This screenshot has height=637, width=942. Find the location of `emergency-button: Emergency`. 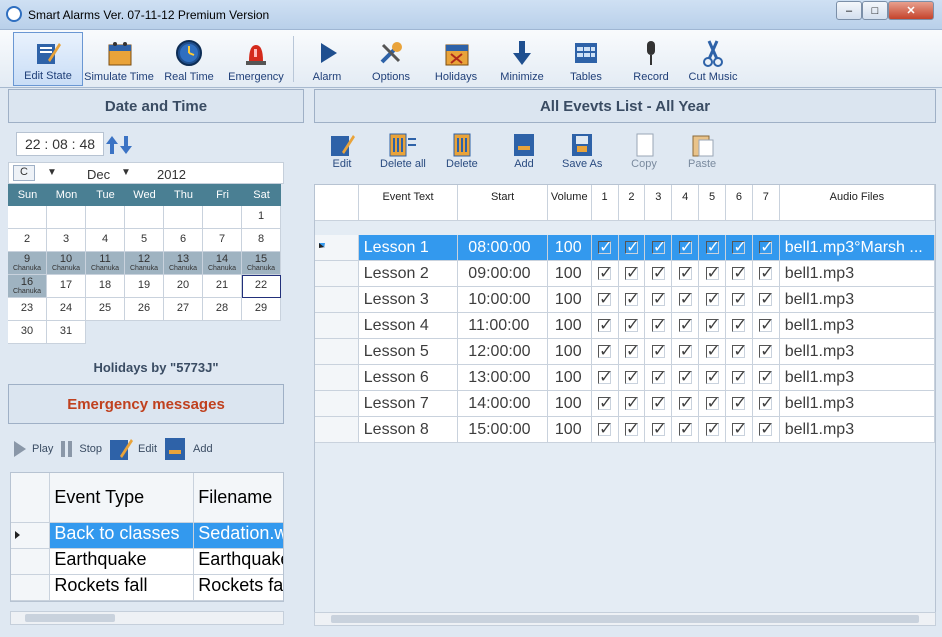

emergency-button: Emergency is located at coordinates (256, 59).